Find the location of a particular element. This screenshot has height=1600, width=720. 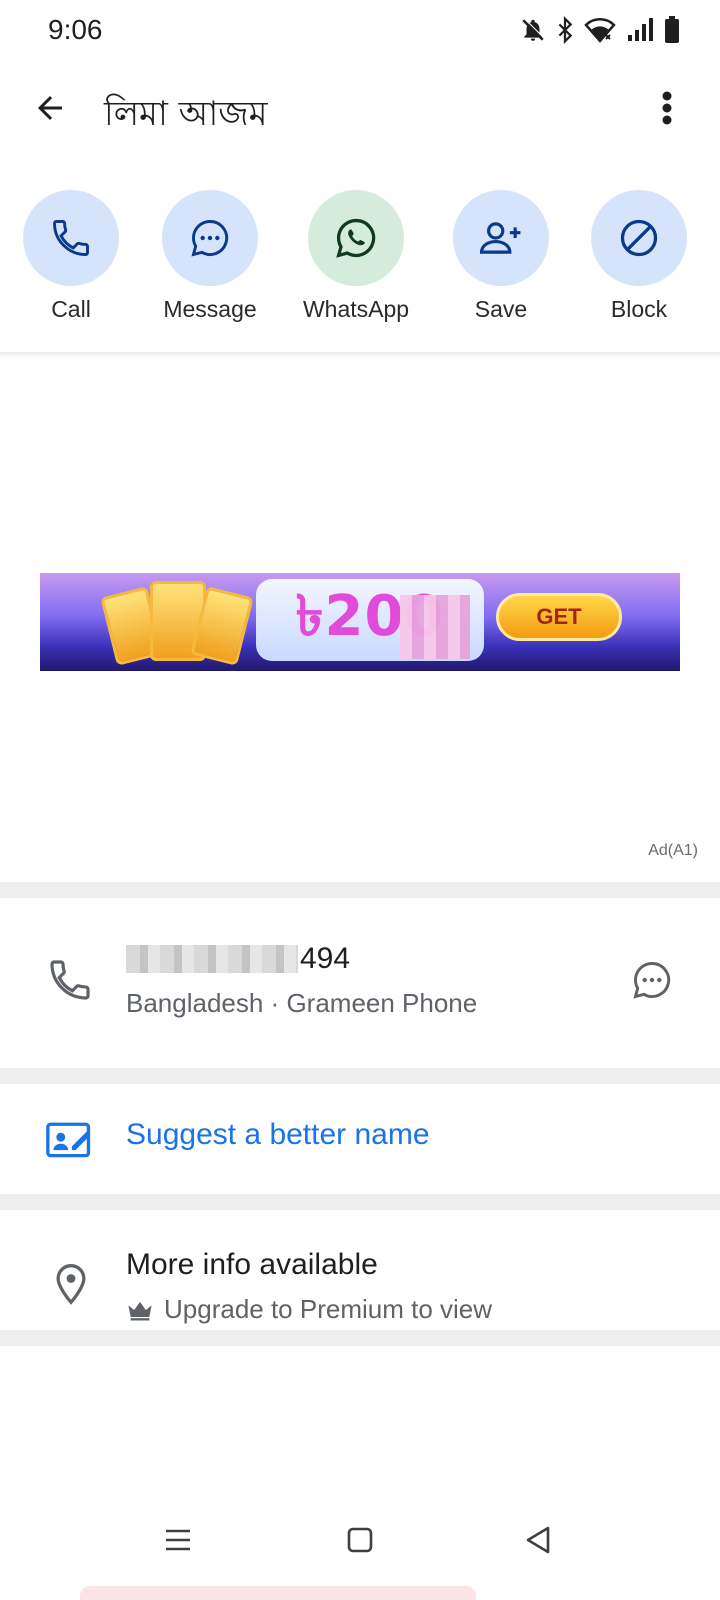

call-label: Call is located at coordinates (71, 309).